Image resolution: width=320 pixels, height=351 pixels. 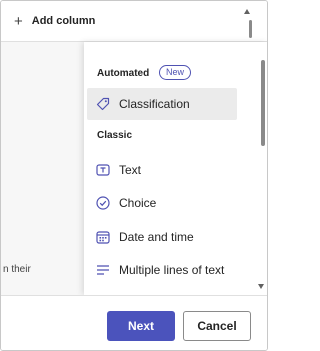 I want to click on new-badge: New, so click(x=175, y=72).